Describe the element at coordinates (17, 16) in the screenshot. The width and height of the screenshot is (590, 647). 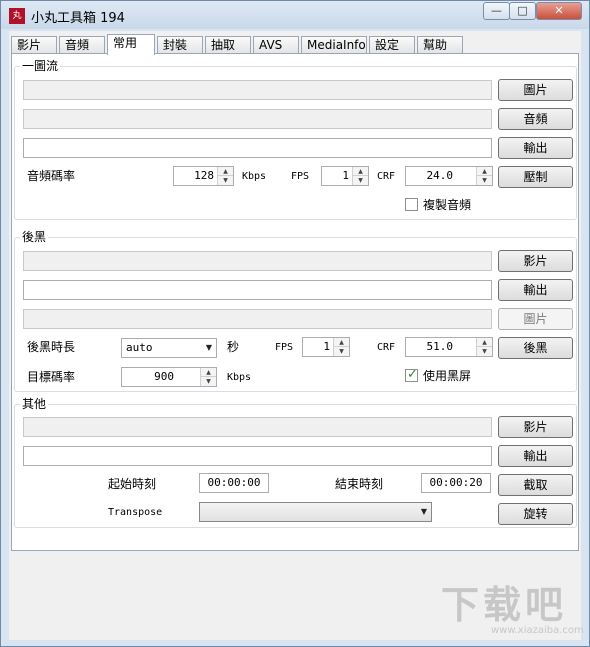
I see `app-icon: 丸` at that location.